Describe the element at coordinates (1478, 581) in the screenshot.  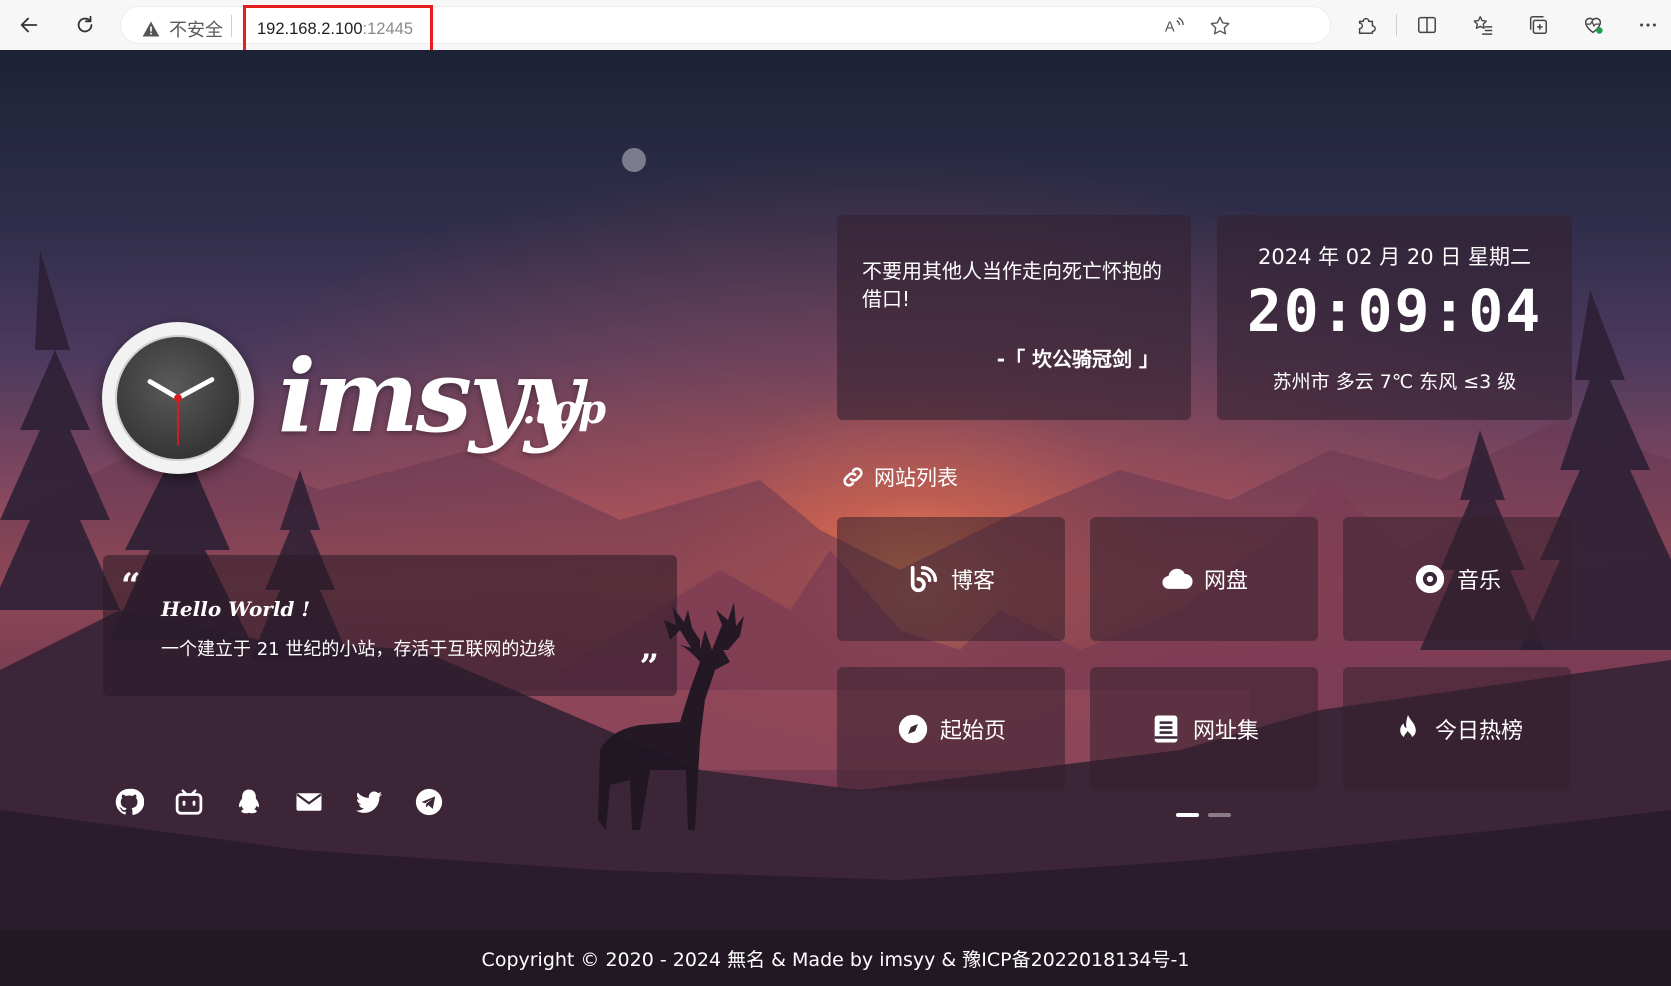
I see `site-link-label: 音乐` at that location.